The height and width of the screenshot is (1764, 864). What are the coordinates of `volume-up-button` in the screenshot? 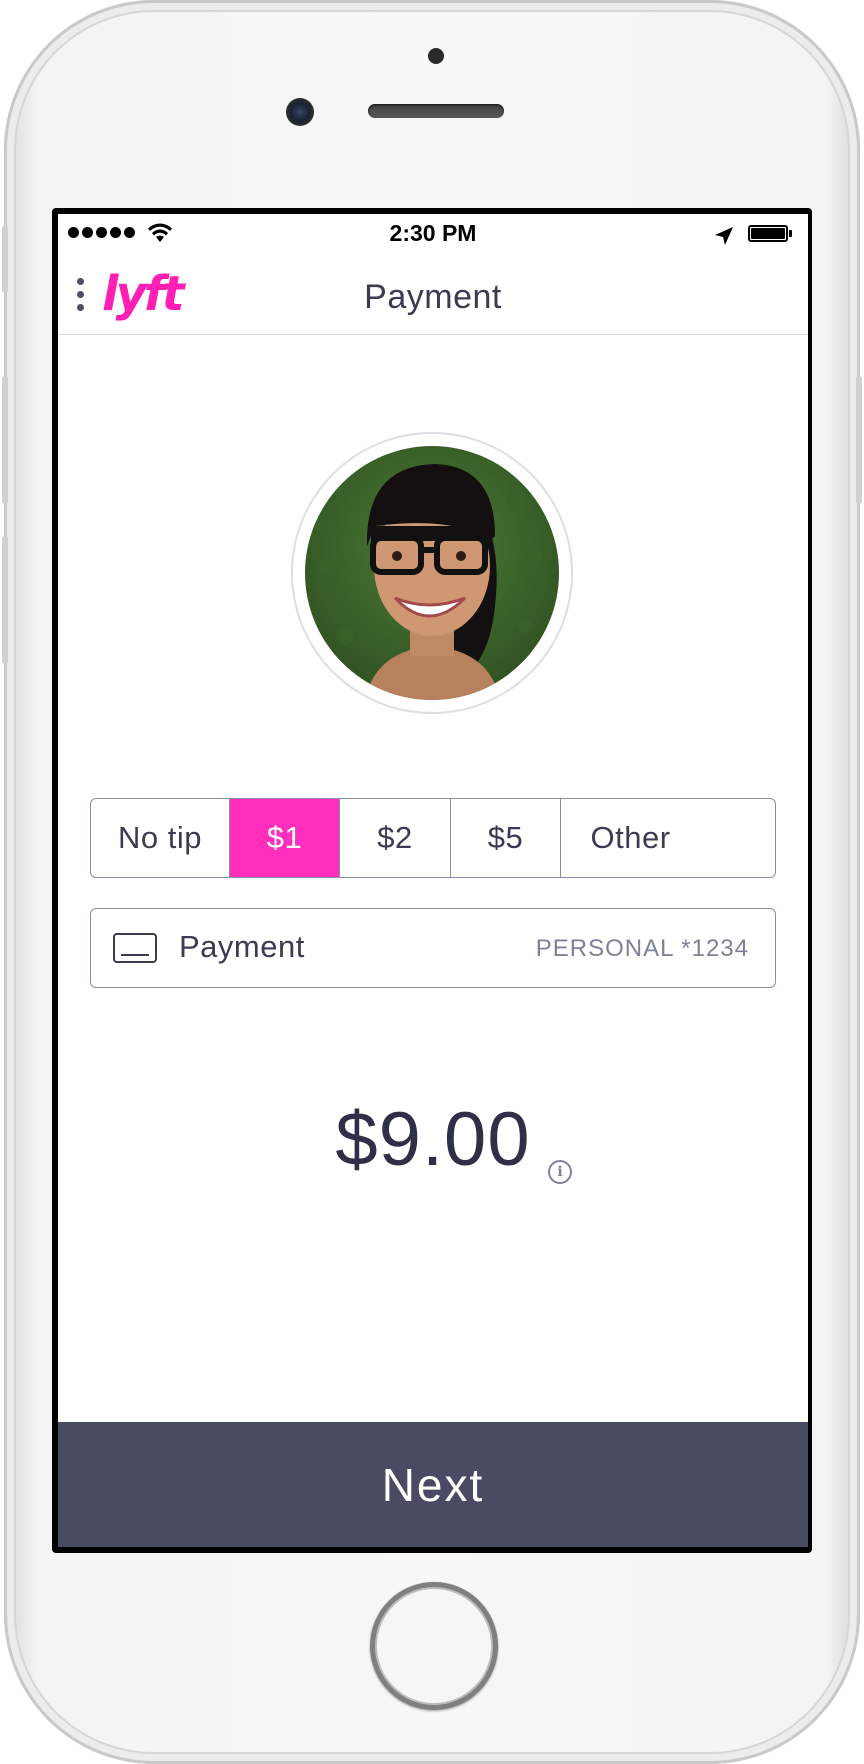 It's located at (5, 440).